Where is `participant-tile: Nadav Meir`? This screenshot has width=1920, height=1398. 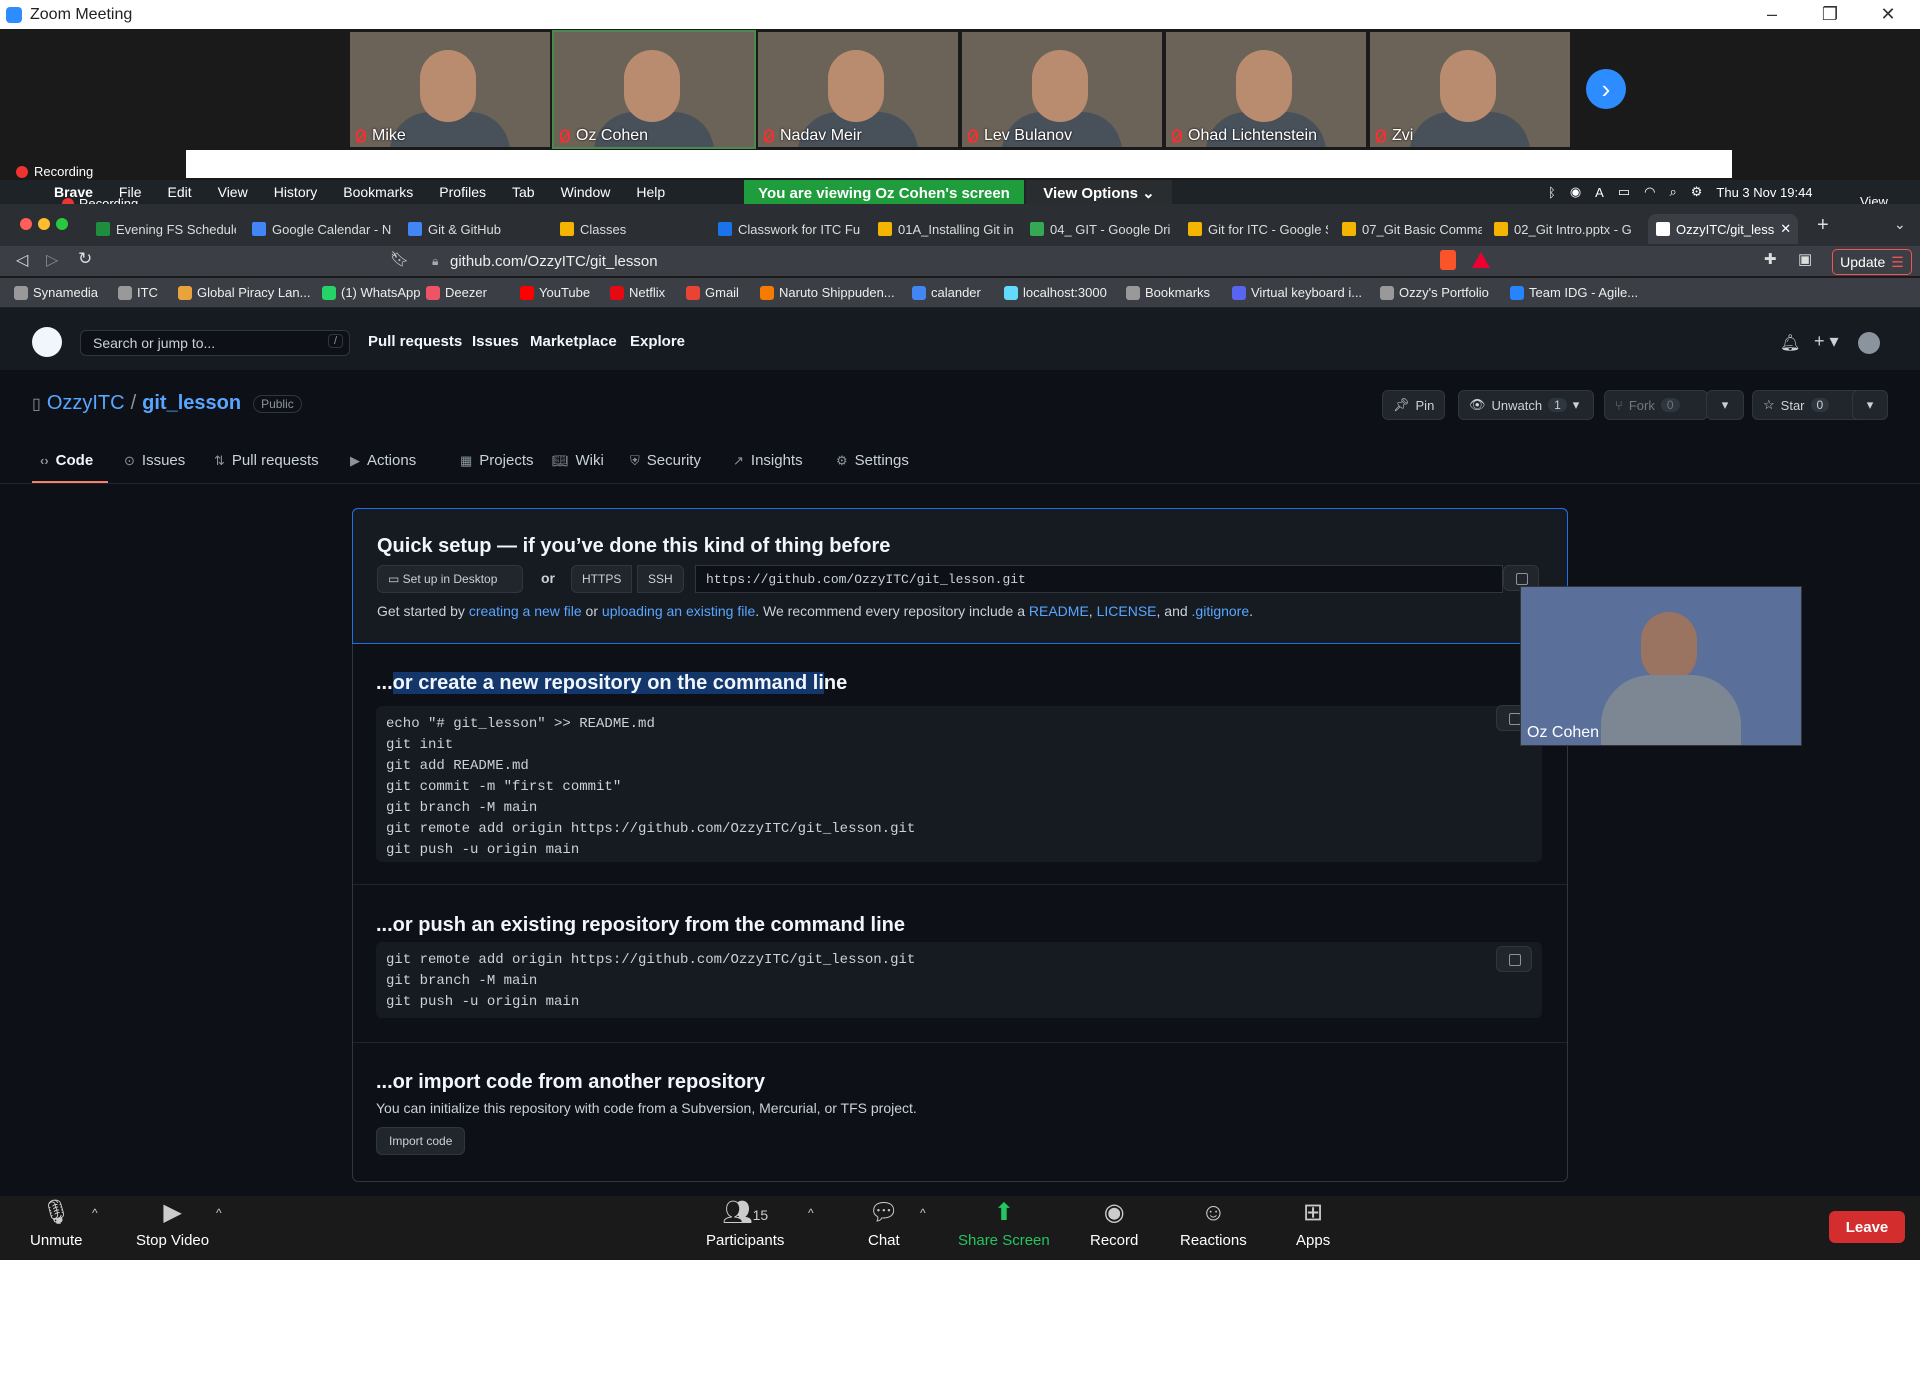 participant-tile: Nadav Meir is located at coordinates (858, 89).